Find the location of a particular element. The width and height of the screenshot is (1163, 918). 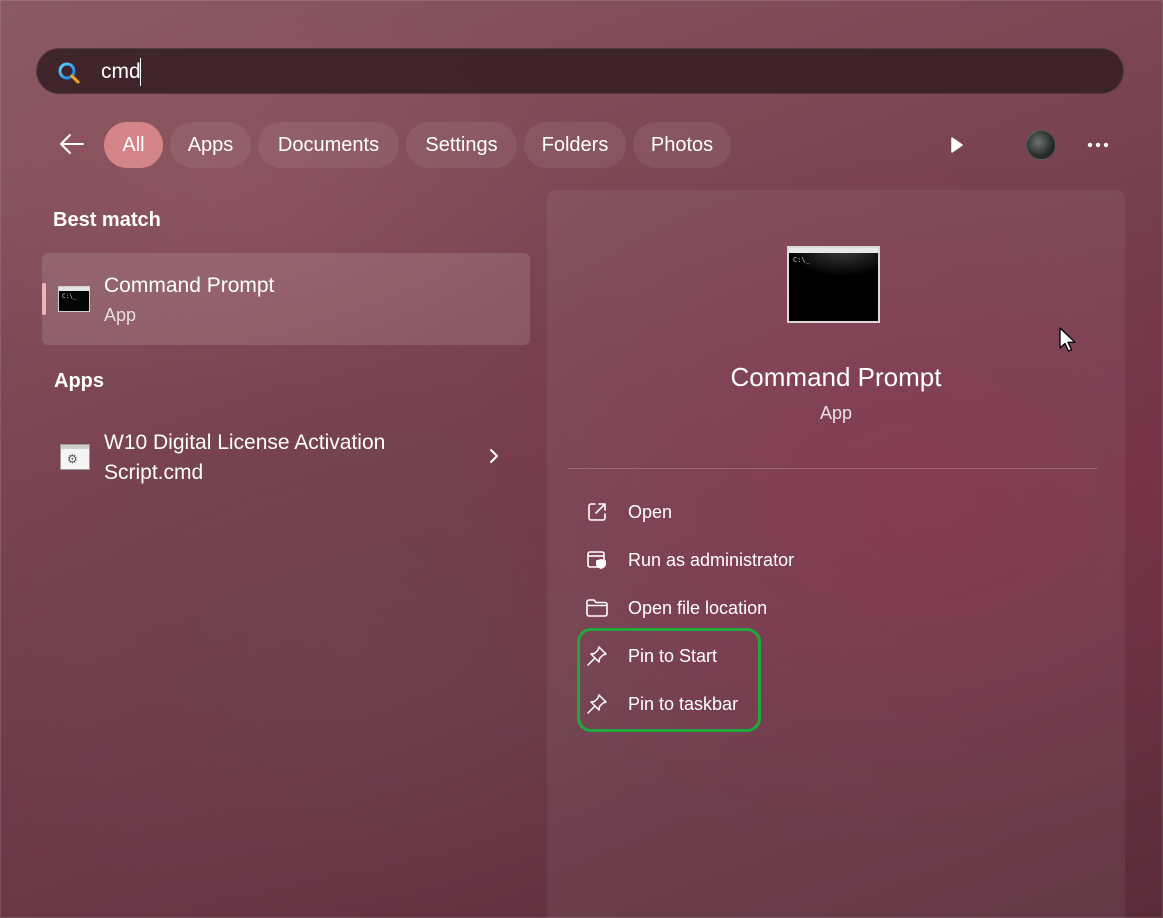

open-external-icon is located at coordinates (597, 512).